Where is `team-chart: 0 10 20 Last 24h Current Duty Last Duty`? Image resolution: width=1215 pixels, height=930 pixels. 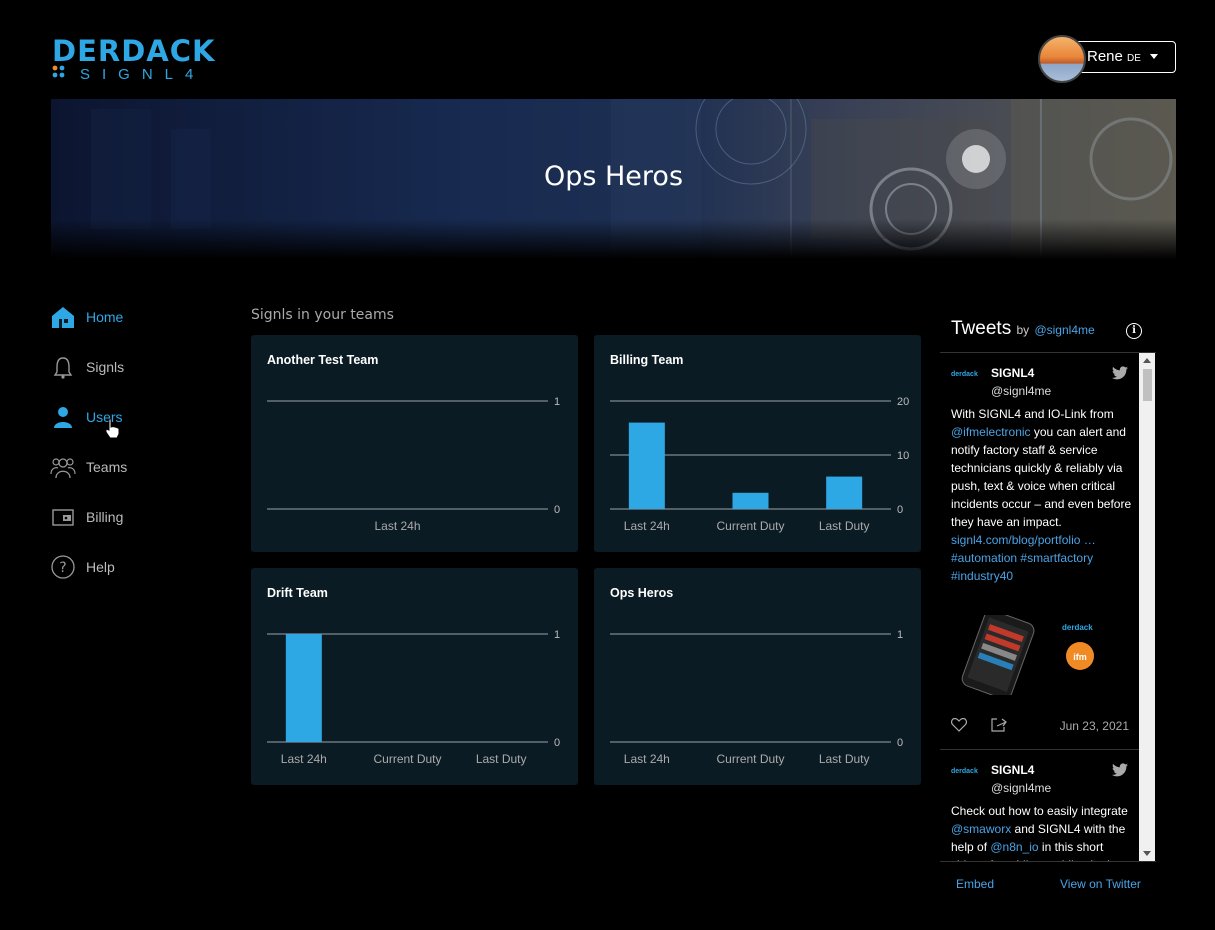 team-chart: 0 10 20 Last 24h Current Duty Last Duty is located at coordinates (759, 464).